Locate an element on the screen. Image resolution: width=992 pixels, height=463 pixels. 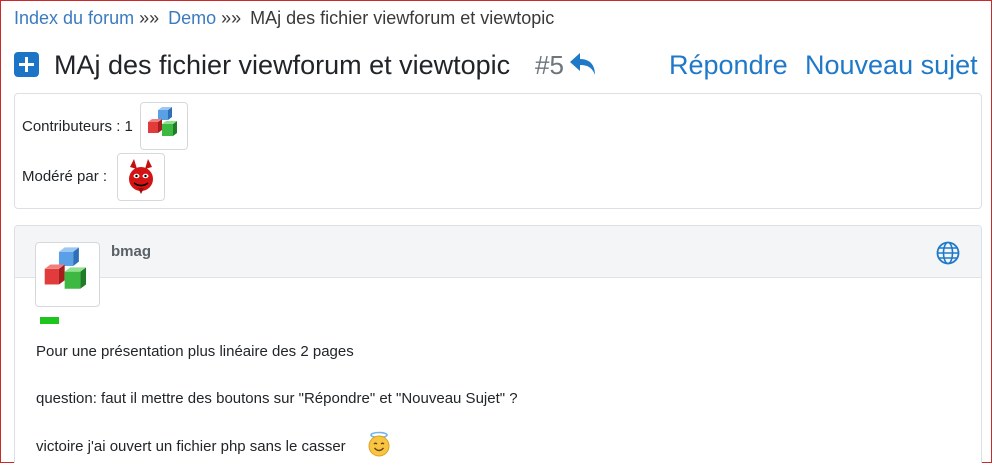
contributor-avatar is located at coordinates (164, 126).